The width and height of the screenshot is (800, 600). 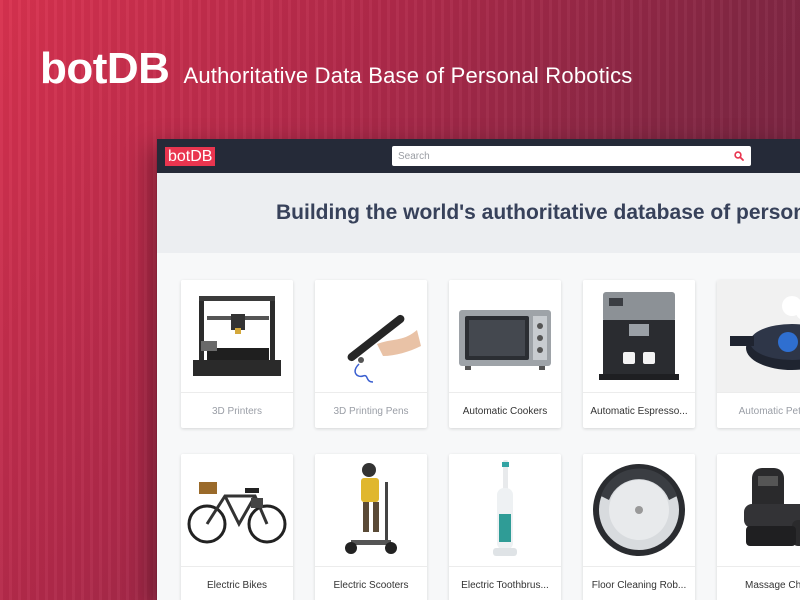 What do you see at coordinates (505, 510) in the screenshot?
I see `toothbrush-icon` at bounding box center [505, 510].